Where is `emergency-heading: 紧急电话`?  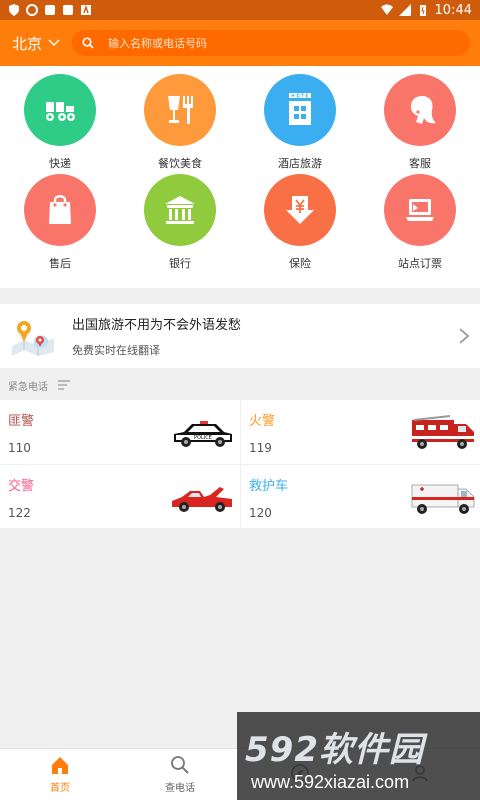
emergency-heading: 紧急电话 is located at coordinates (39, 385).